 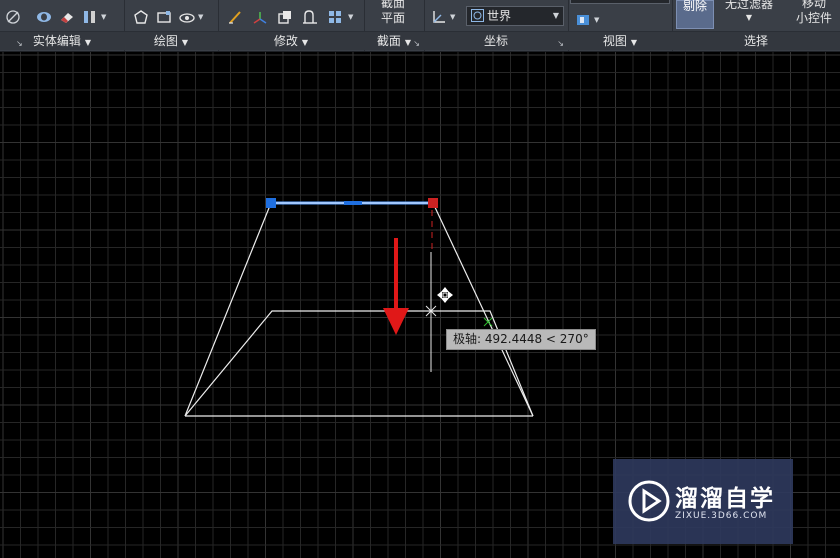 I want to click on array-icon, so click(x=335, y=17).